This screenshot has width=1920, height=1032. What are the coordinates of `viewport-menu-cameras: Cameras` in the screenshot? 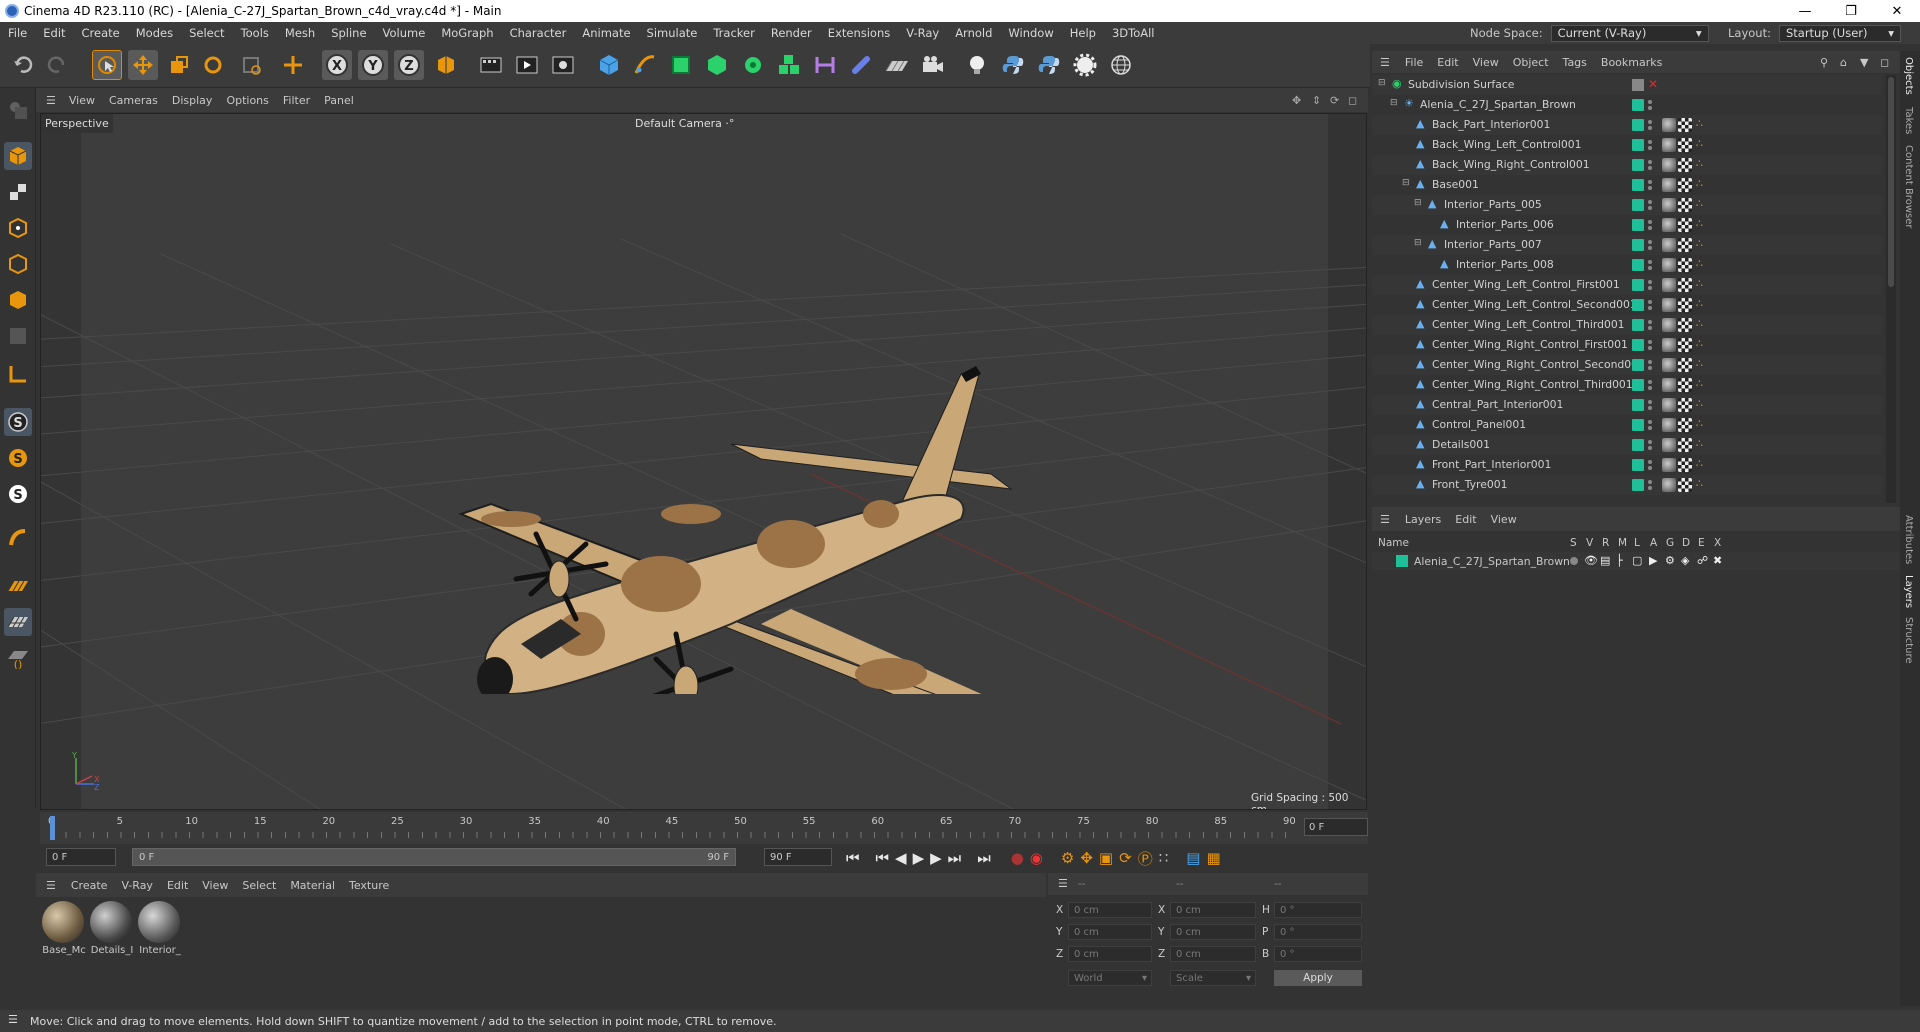 It's located at (133, 100).